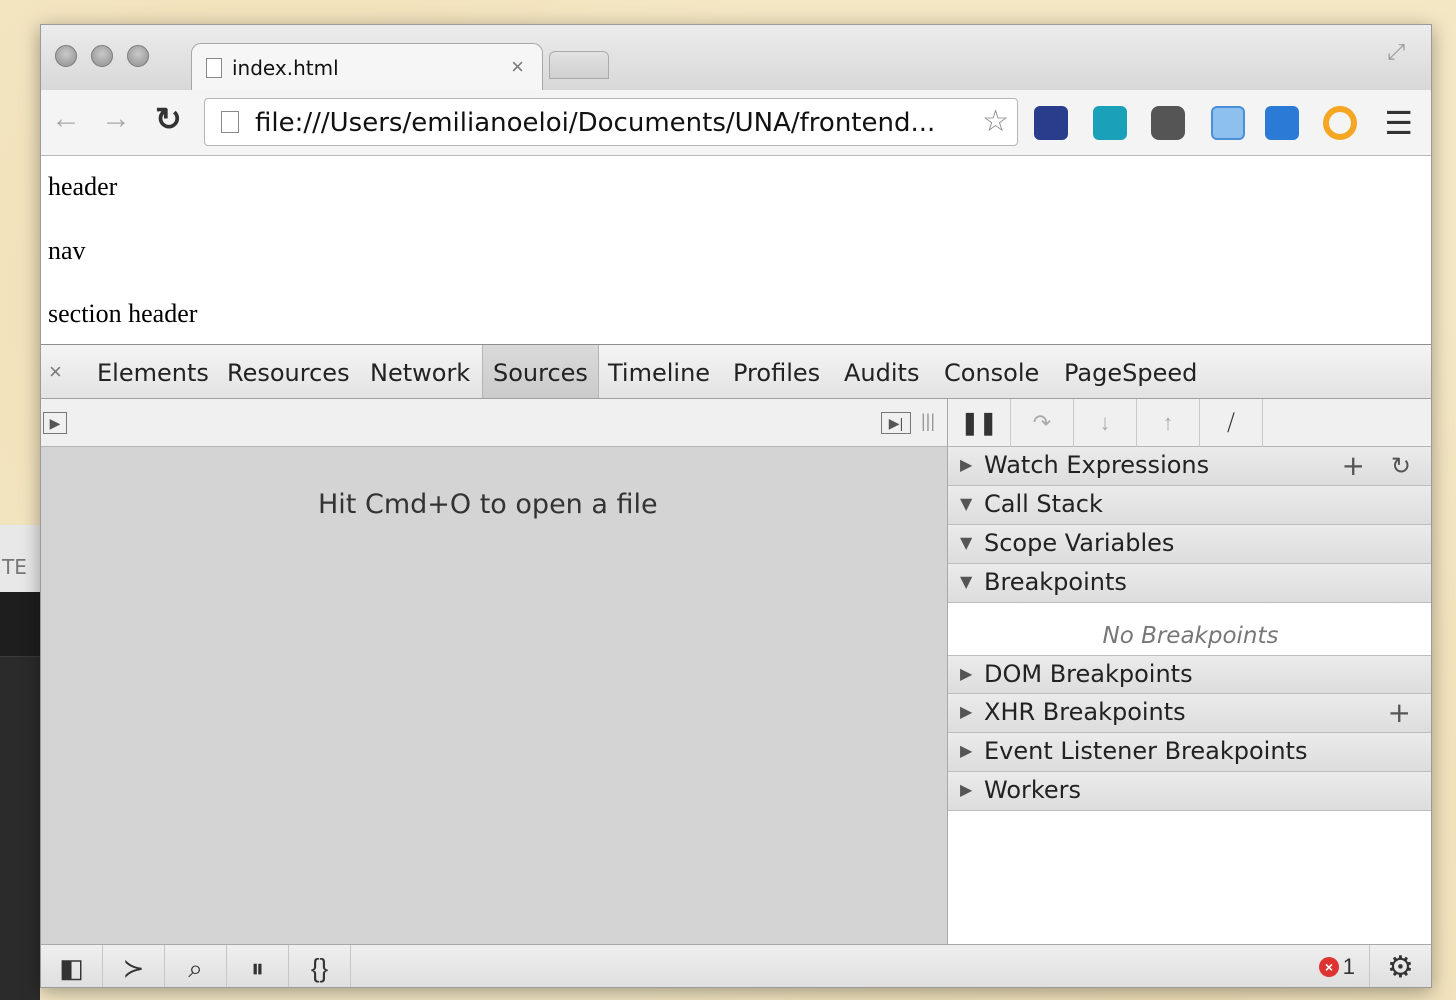  Describe the element at coordinates (995, 121) in the screenshot. I see `star-icon: ☆` at that location.